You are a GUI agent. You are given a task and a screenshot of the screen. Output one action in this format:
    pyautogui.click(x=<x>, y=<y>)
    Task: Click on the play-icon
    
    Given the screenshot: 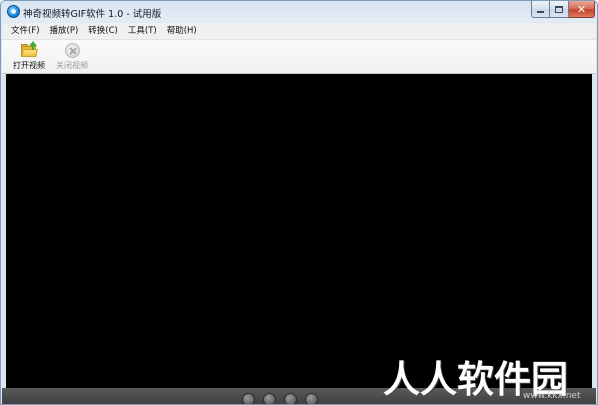 What is the action you would take?
    pyautogui.click(x=290, y=398)
    